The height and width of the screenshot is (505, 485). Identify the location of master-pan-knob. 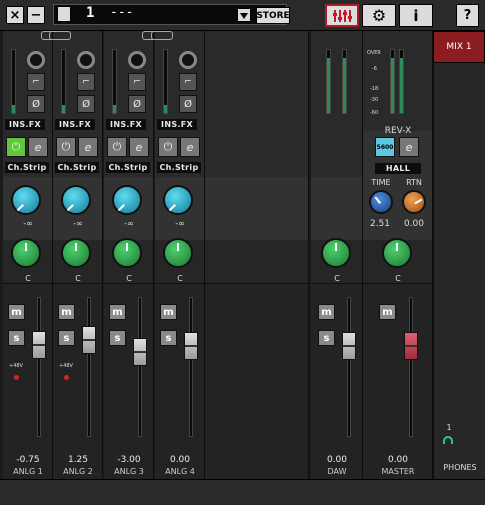
(397, 253).